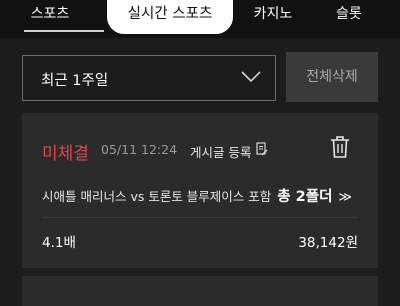  Describe the element at coordinates (328, 243) in the screenshot. I see `bet-amount: 38,142원` at that location.